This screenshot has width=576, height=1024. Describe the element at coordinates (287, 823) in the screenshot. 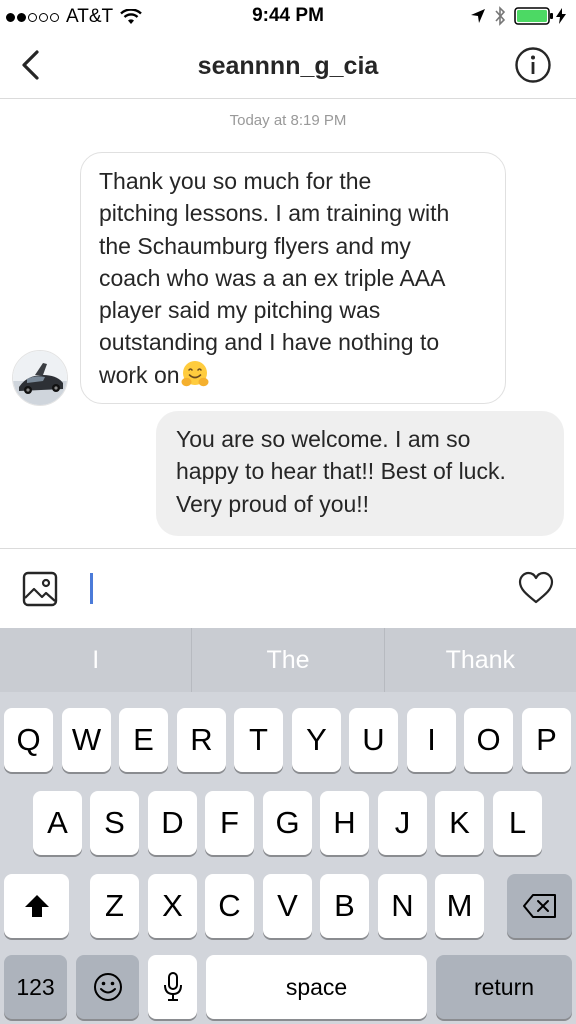

I see `key-g: G` at that location.